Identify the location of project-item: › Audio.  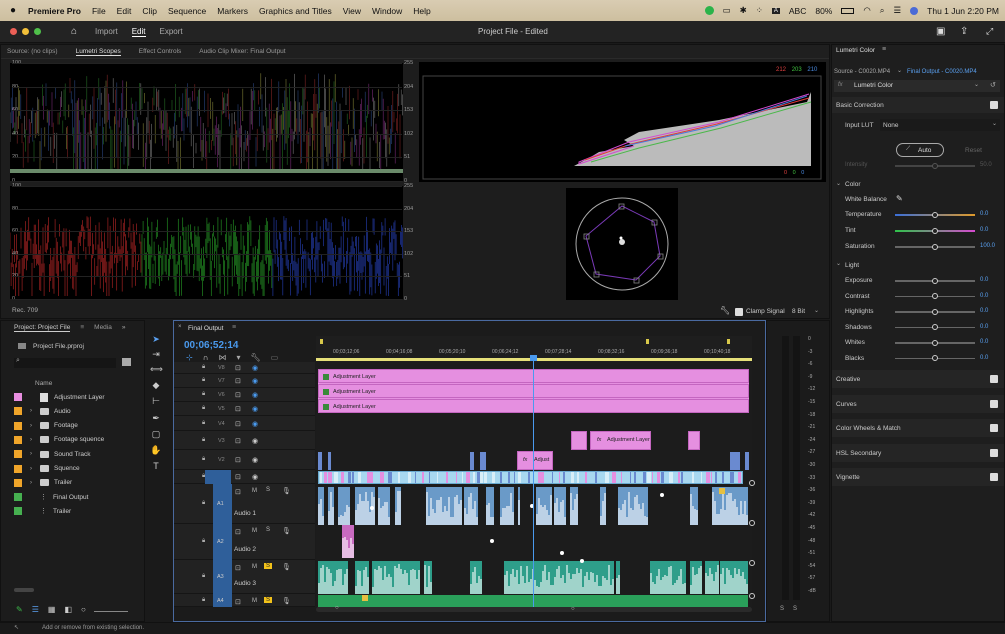
(78, 411).